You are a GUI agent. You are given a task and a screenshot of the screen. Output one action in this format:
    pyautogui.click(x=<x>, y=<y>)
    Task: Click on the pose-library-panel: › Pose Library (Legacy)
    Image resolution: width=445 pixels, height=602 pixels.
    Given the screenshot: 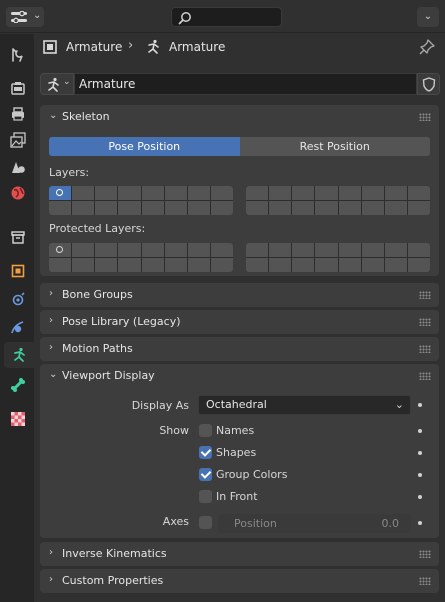 What is the action you would take?
    pyautogui.click(x=239, y=322)
    